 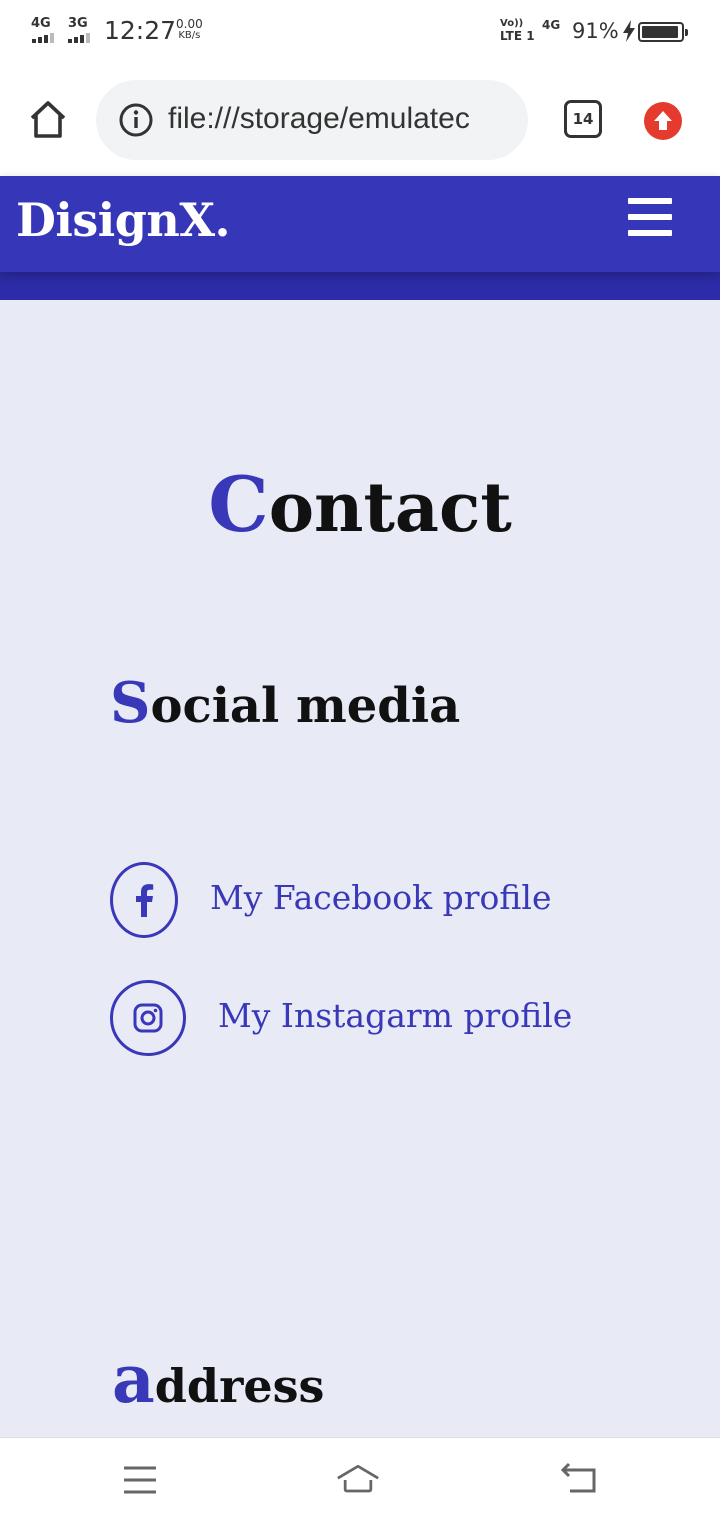 What do you see at coordinates (130, 703) in the screenshot?
I see `social-initial: S` at bounding box center [130, 703].